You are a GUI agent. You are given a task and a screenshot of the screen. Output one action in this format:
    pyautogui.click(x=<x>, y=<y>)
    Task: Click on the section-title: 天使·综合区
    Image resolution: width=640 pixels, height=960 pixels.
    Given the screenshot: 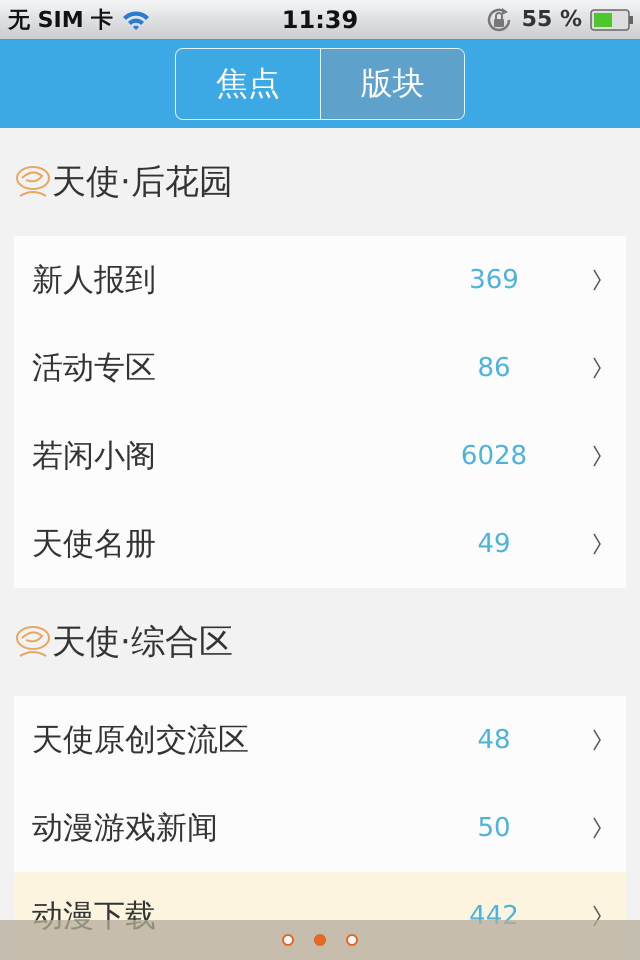 What is the action you would take?
    pyautogui.click(x=142, y=642)
    